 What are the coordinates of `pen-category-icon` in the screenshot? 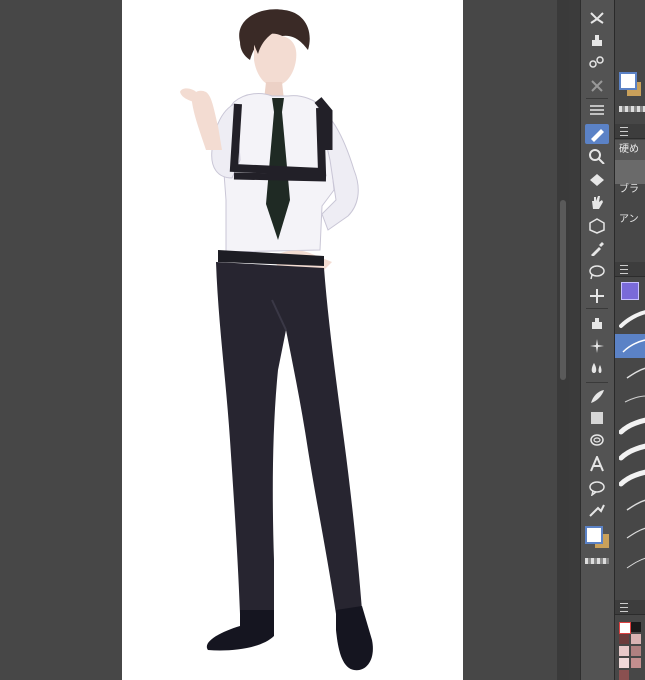 It's located at (630, 291).